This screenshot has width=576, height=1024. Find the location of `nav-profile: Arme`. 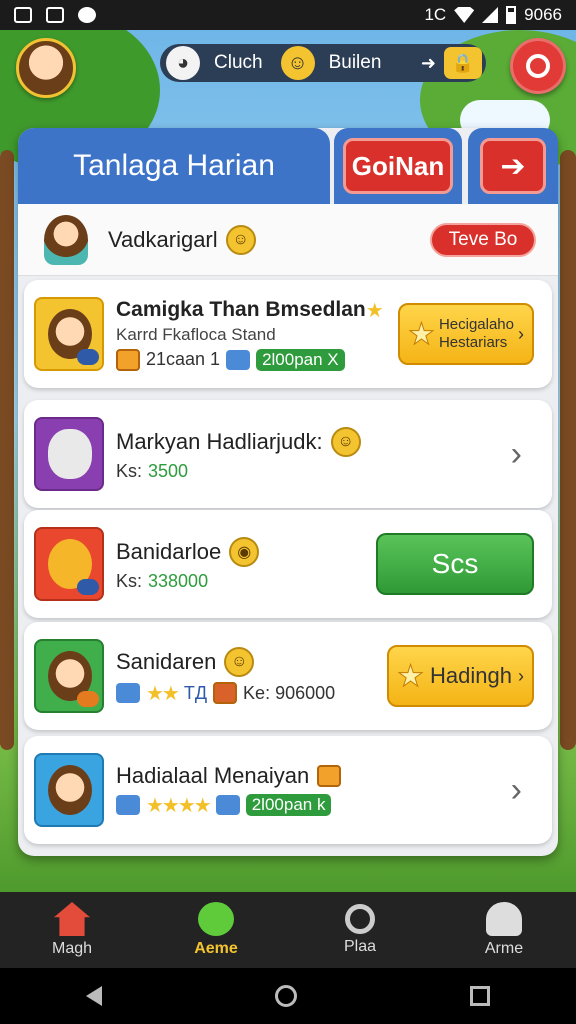

nav-profile: Arme is located at coordinates (504, 930).